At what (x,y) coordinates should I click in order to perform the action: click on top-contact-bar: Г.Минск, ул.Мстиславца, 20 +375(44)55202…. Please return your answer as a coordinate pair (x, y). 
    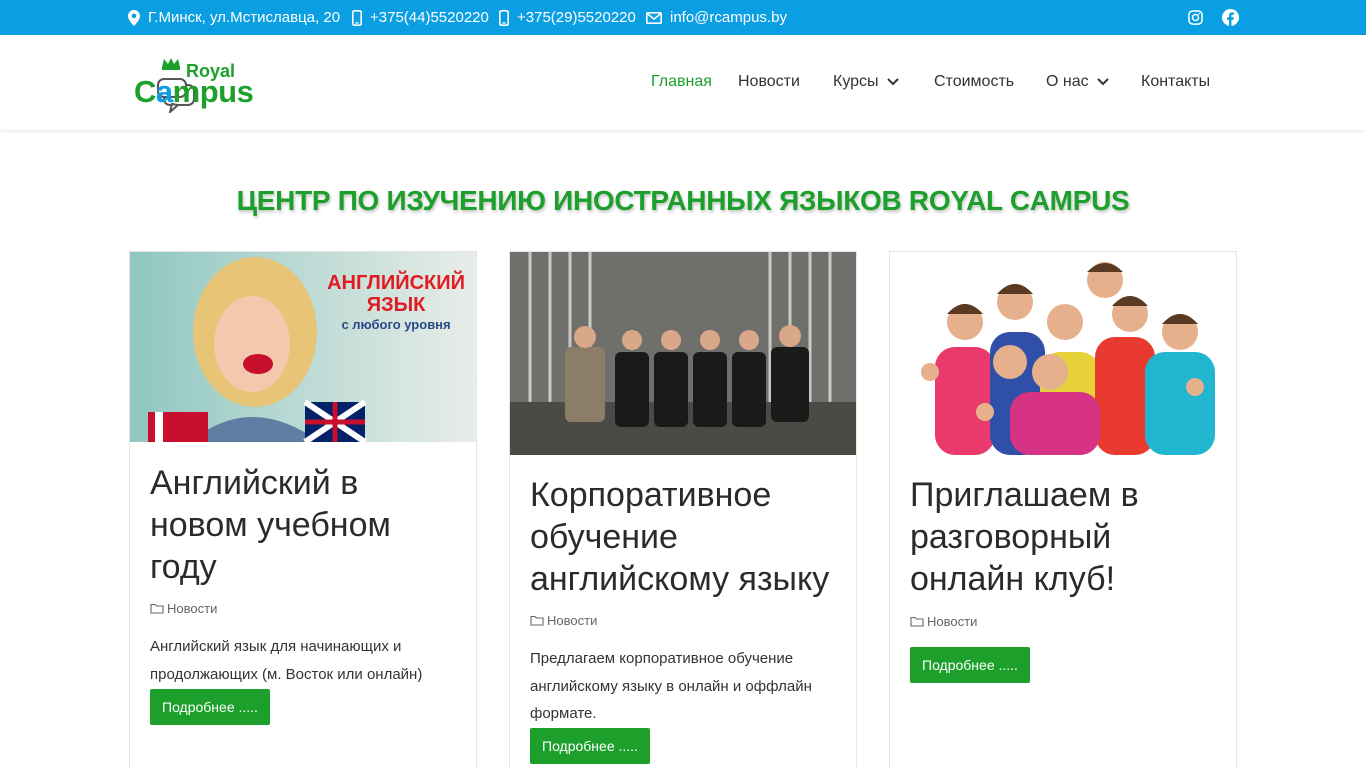
    Looking at the image, I should click on (683, 17).